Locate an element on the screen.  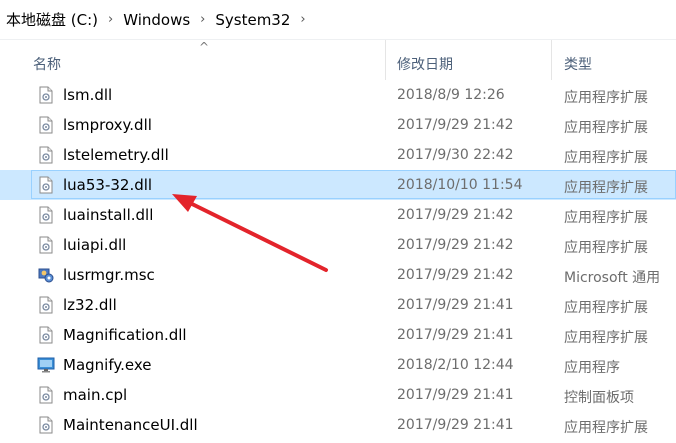
file-modified-date: 2018/10/10 11:54 is located at coordinates (460, 185).